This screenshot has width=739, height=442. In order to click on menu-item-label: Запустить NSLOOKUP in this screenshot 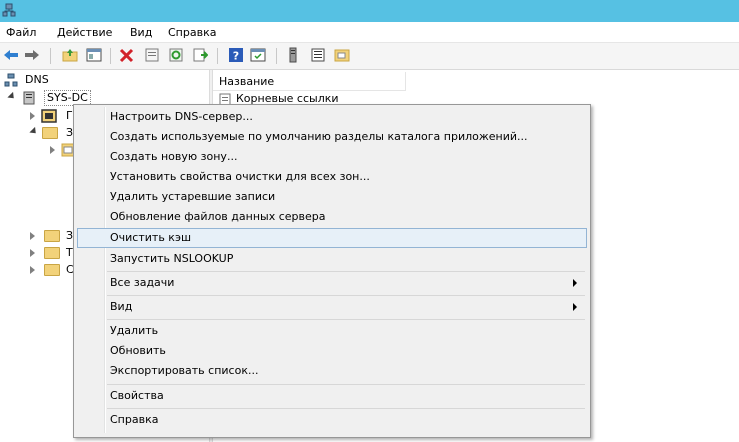, I will do `click(172, 258)`.